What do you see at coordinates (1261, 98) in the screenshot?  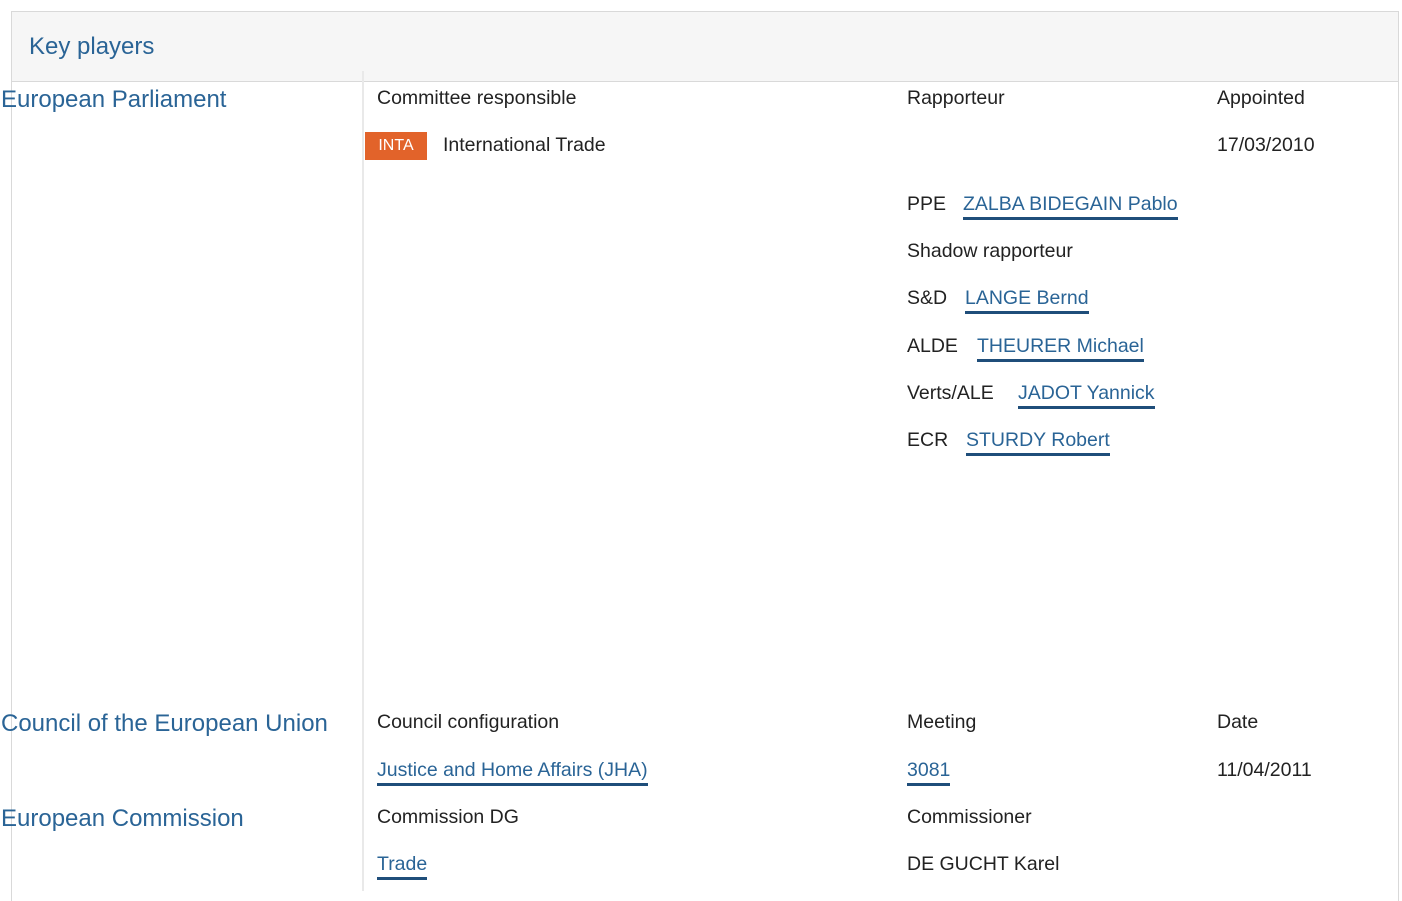 I see `appointed-header: Appointed` at bounding box center [1261, 98].